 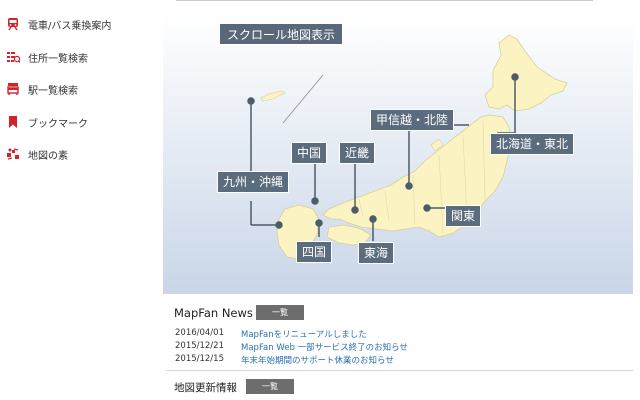 What do you see at coordinates (213, 313) in the screenshot?
I see `news-title: MapFan News` at bounding box center [213, 313].